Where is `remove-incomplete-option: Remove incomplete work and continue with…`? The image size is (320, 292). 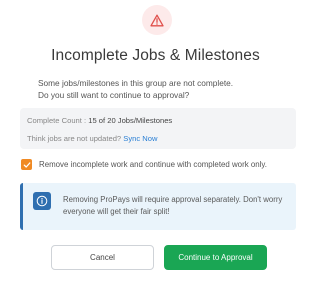 remove-incomplete-option: Remove incomplete work and continue with… is located at coordinates (144, 164).